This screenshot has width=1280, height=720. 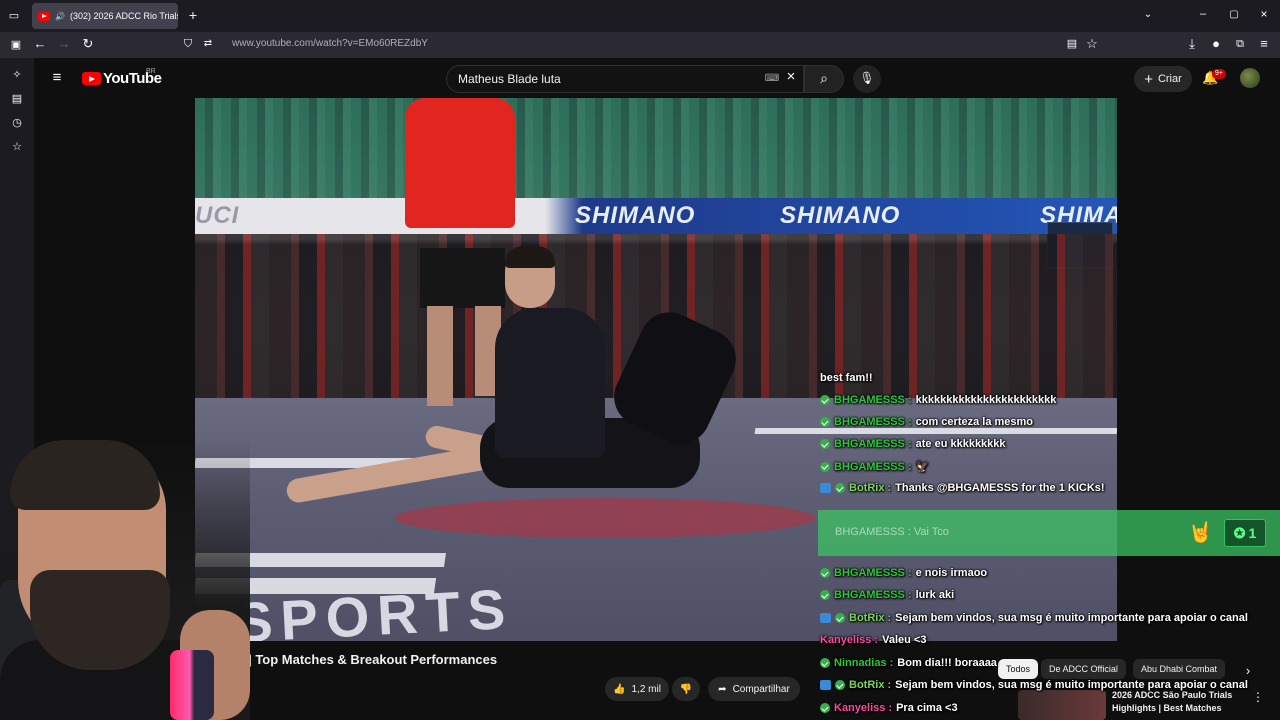 I want to click on arena-stands, so click(x=656, y=153).